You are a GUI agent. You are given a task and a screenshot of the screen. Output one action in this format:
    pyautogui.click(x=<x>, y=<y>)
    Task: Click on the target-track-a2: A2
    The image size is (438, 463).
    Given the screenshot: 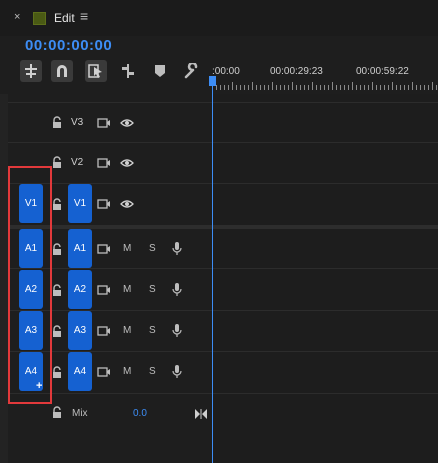 What is the action you would take?
    pyautogui.click(x=80, y=289)
    